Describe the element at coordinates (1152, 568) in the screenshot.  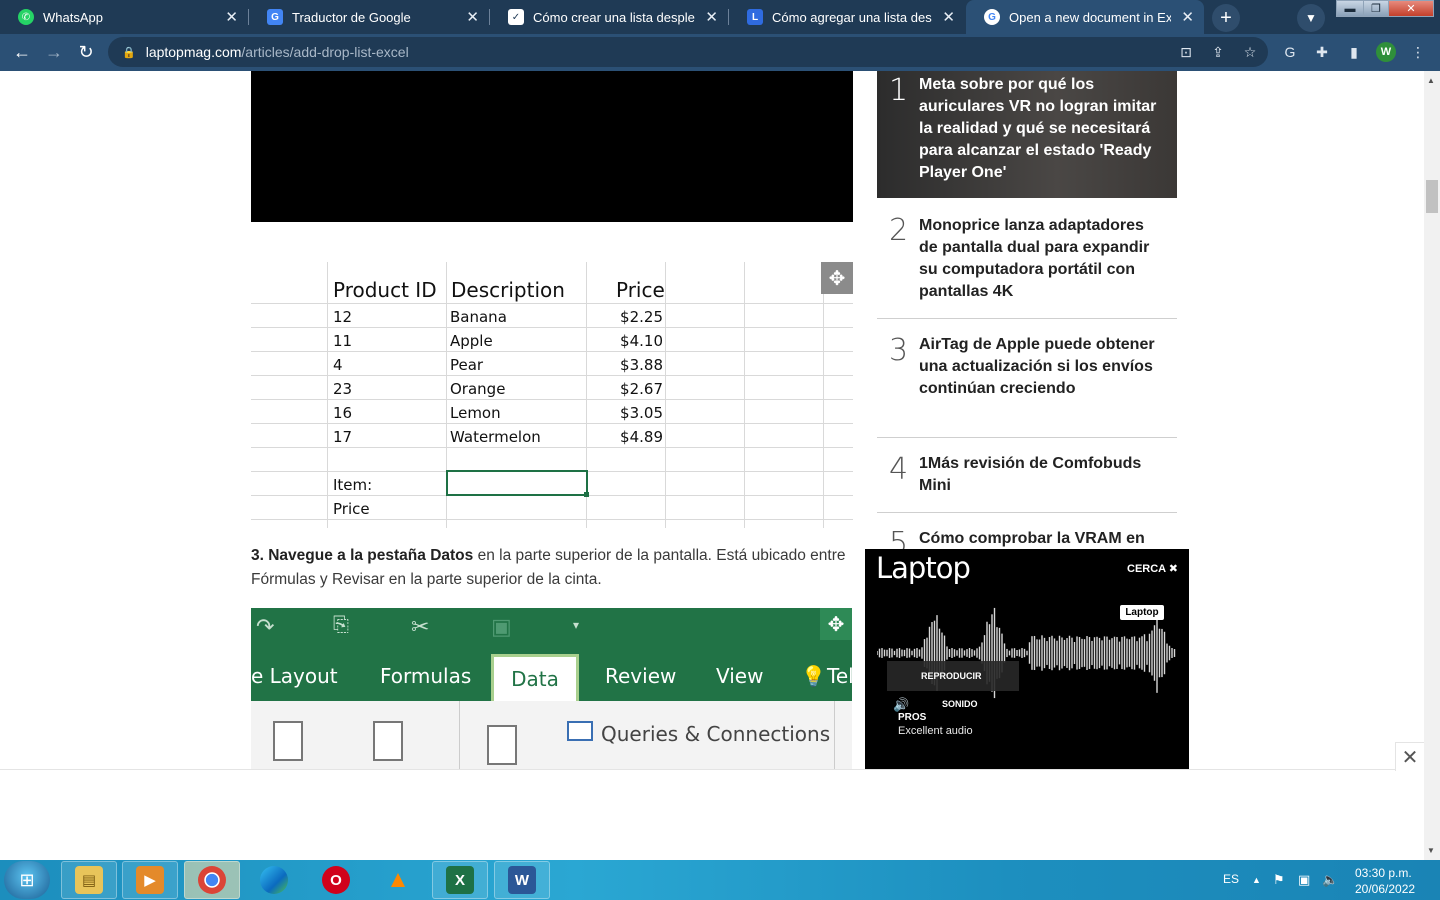
I see `ad-close-button: CERCA ✖` at that location.